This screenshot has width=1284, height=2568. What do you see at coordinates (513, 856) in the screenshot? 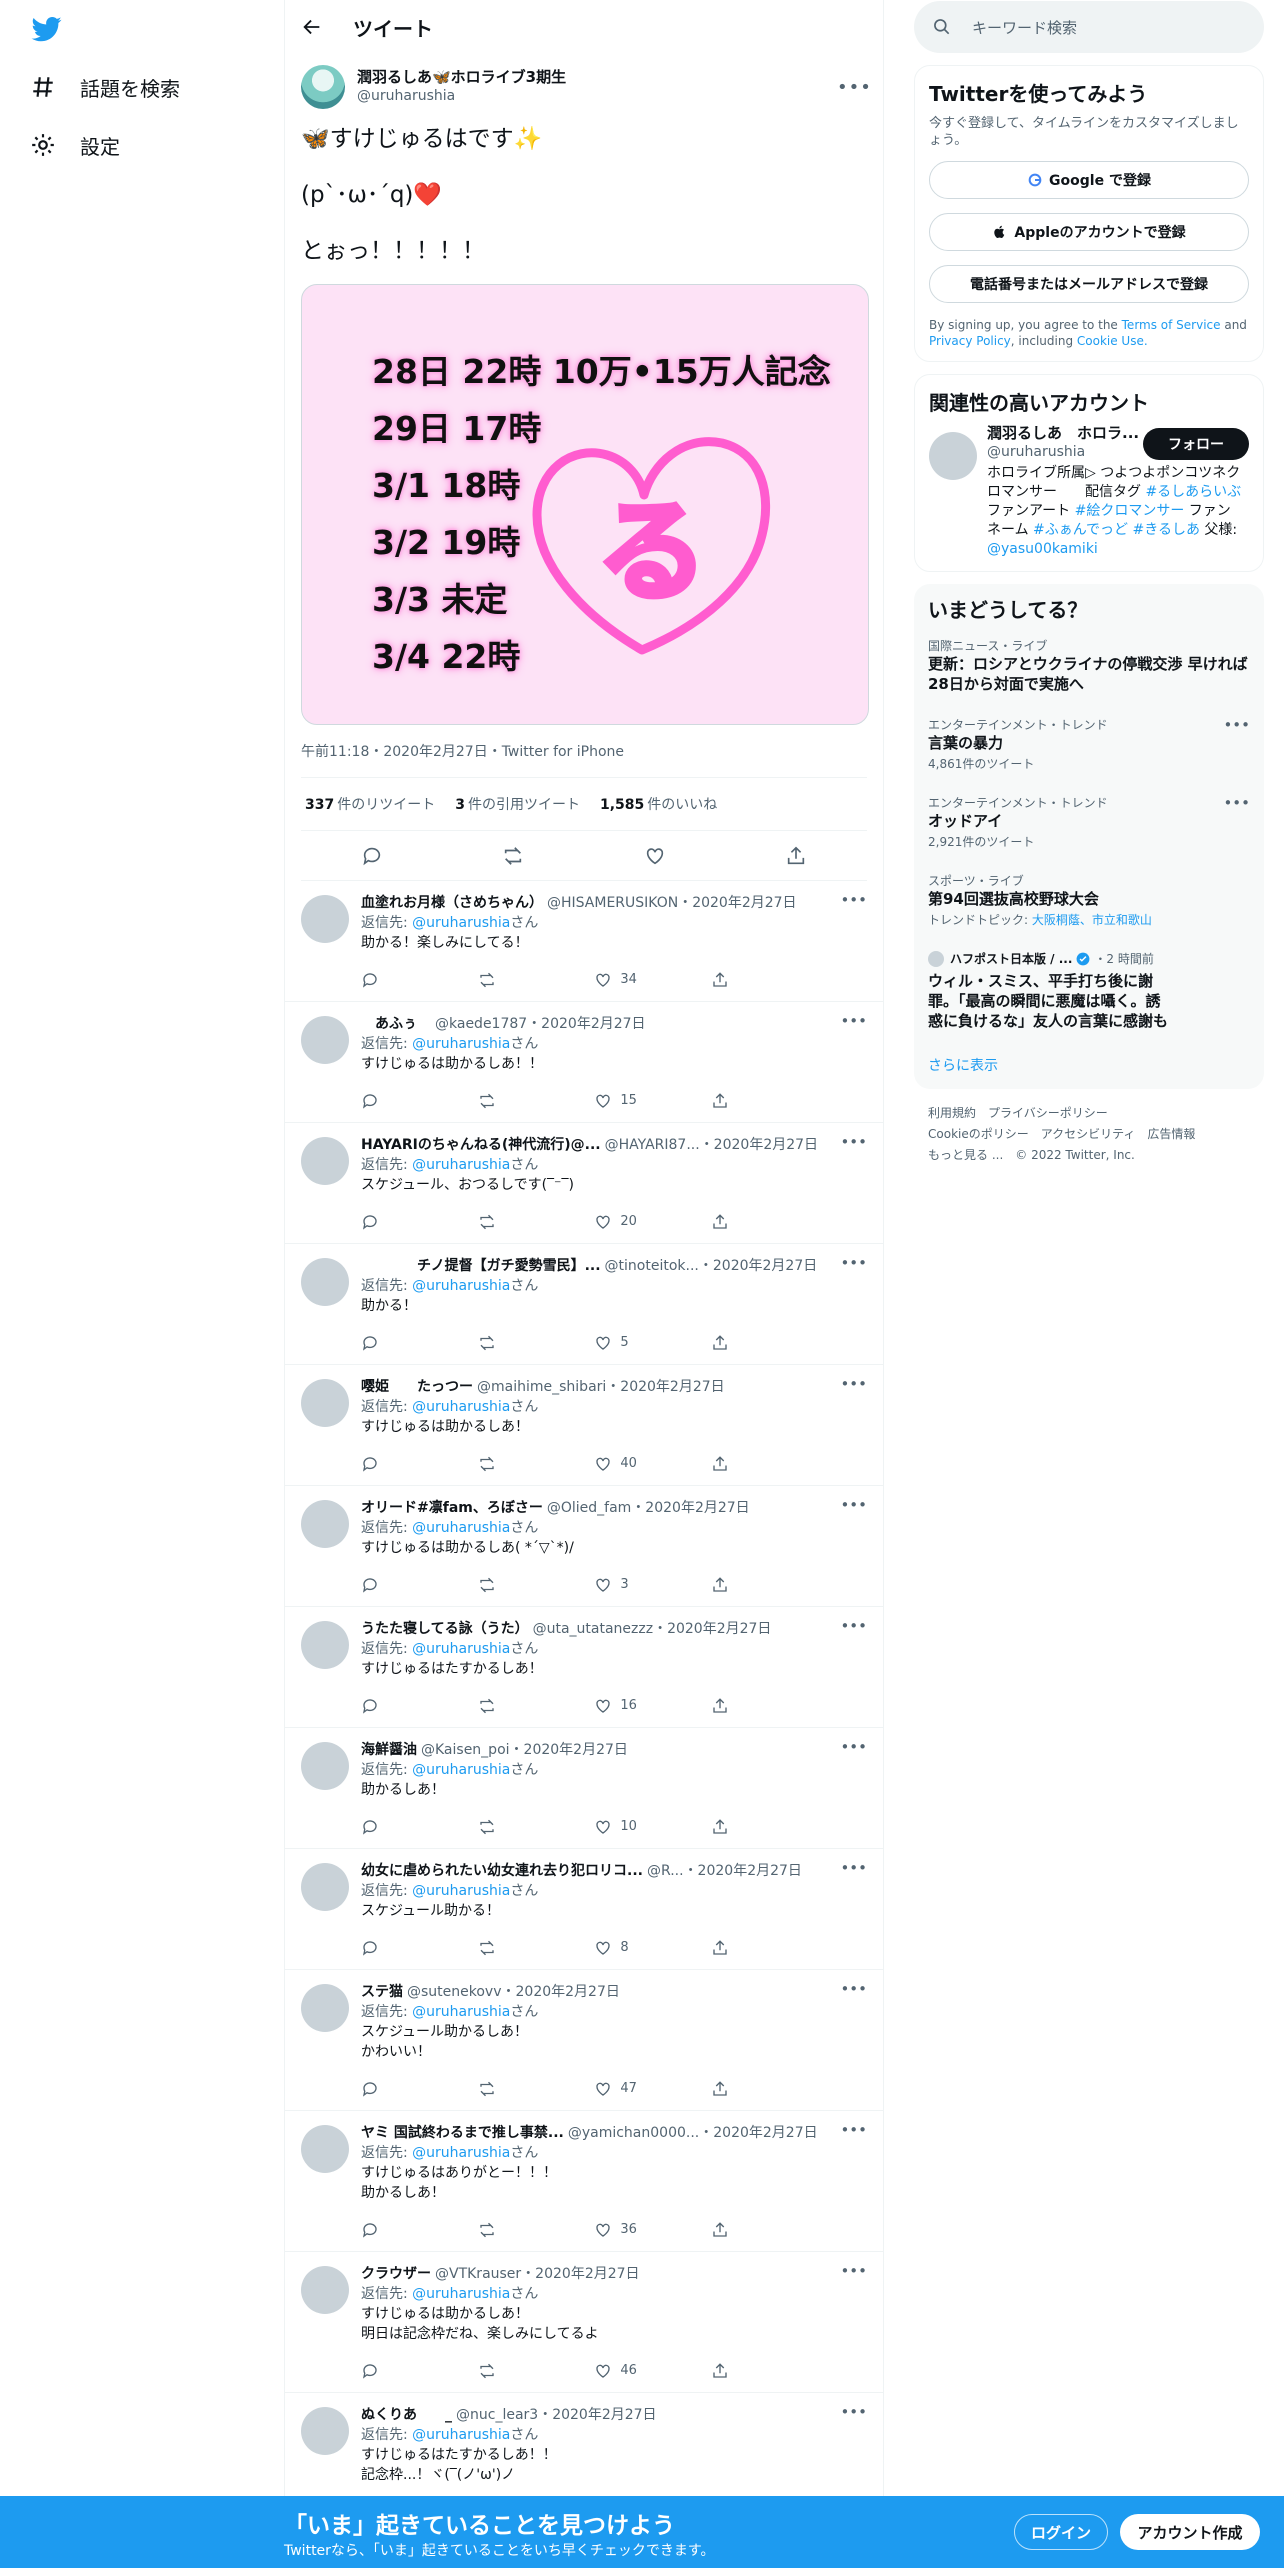
I see `retweet-icon` at bounding box center [513, 856].